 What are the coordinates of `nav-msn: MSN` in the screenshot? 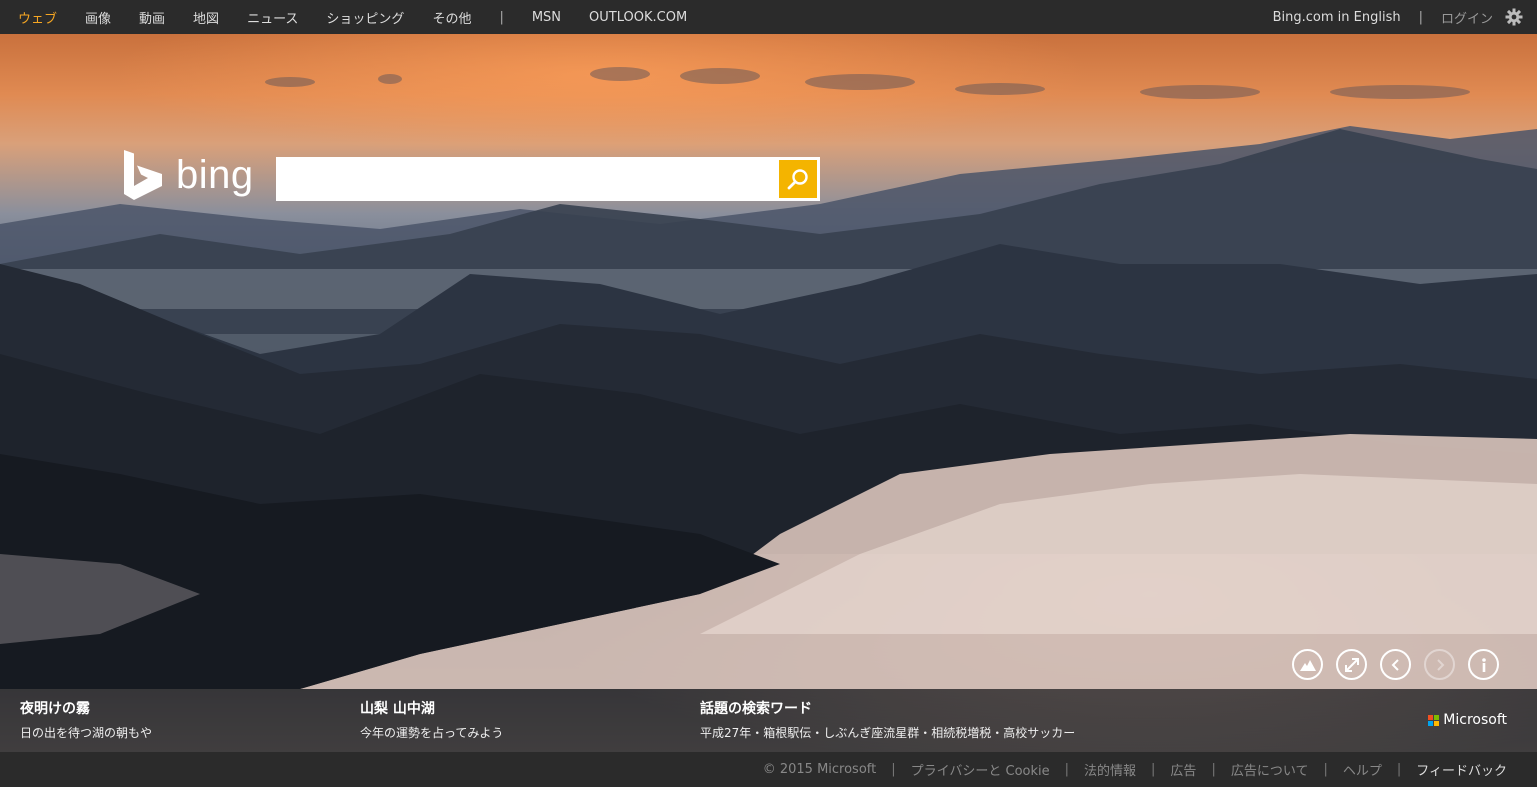 It's located at (546, 17).